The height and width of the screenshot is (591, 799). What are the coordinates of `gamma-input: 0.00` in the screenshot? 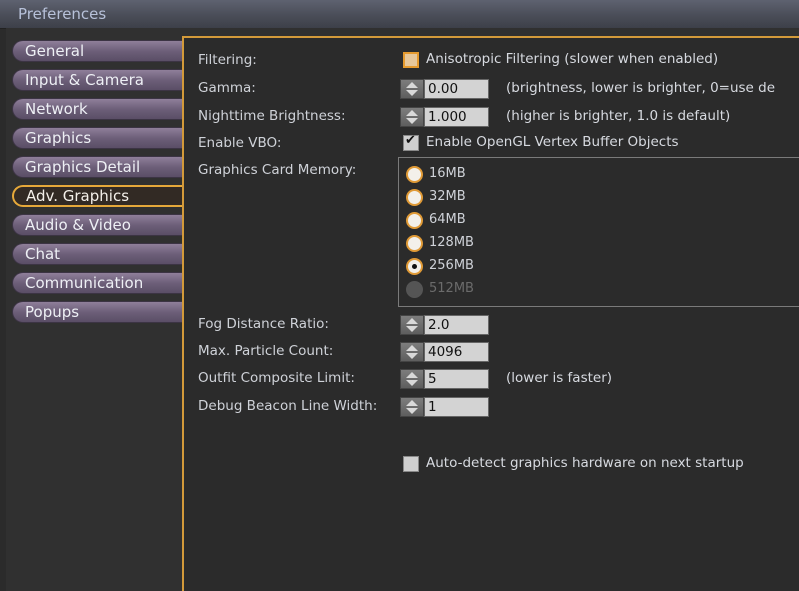 It's located at (456, 89).